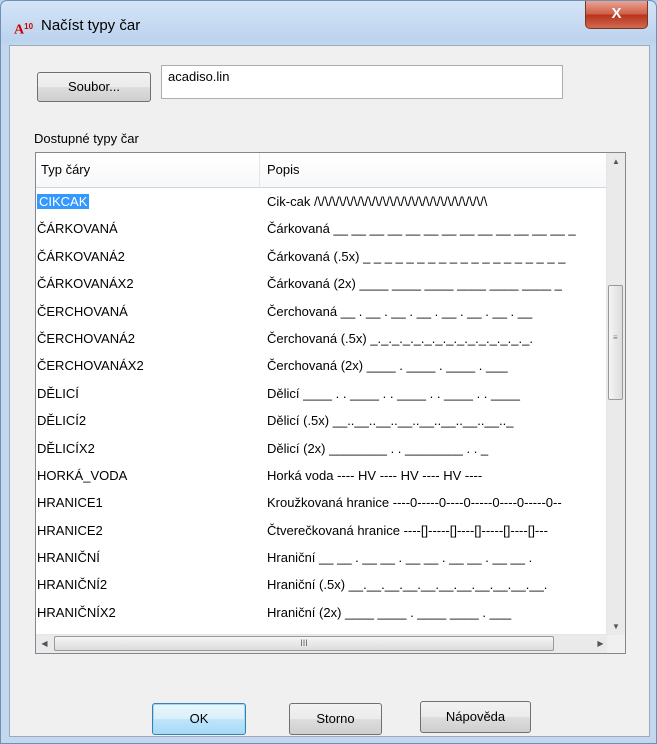 The height and width of the screenshot is (744, 657). What do you see at coordinates (148, 530) in the screenshot?
I see `linetype-name: HRANICE2` at bounding box center [148, 530].